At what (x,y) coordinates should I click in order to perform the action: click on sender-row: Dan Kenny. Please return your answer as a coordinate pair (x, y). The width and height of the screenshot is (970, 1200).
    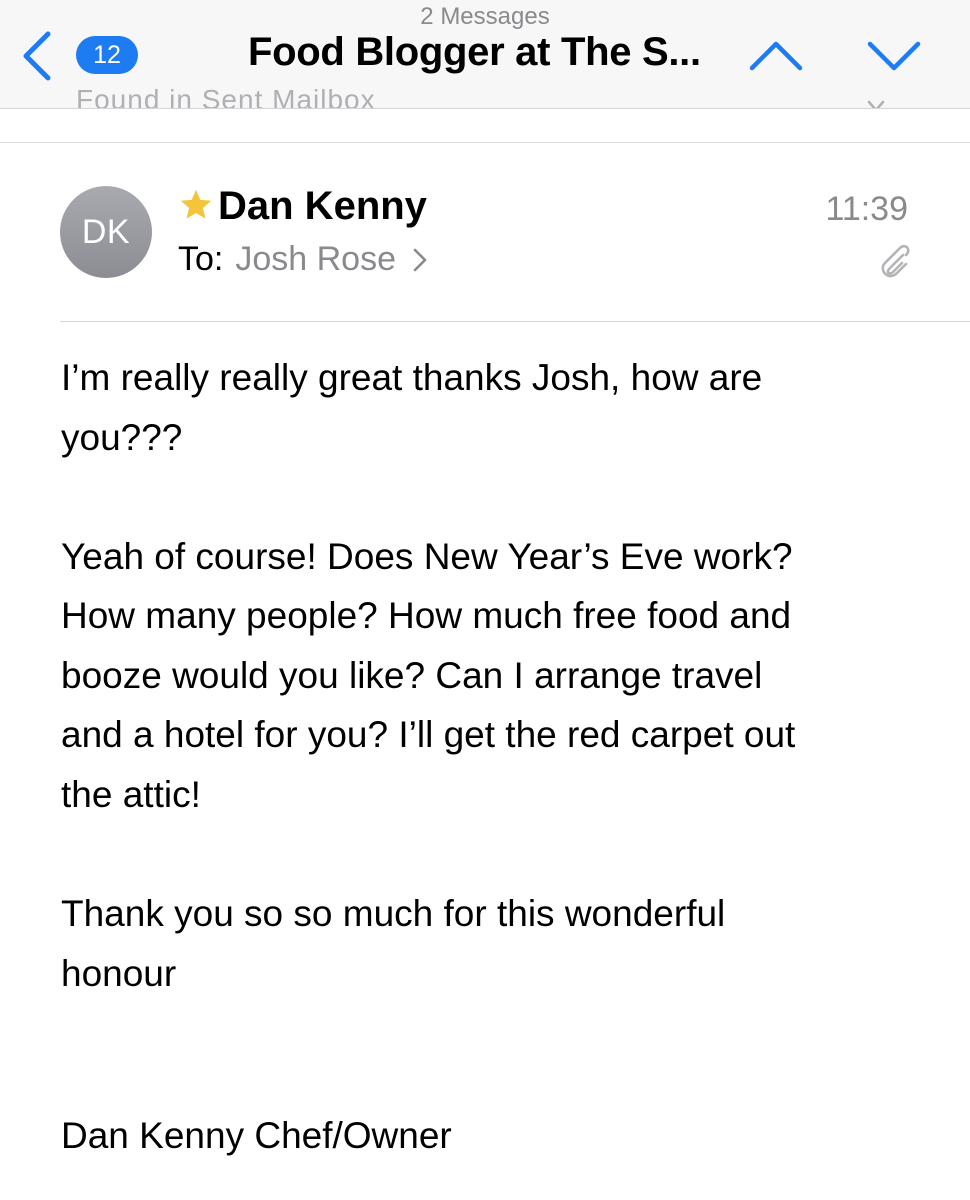
    Looking at the image, I should click on (302, 206).